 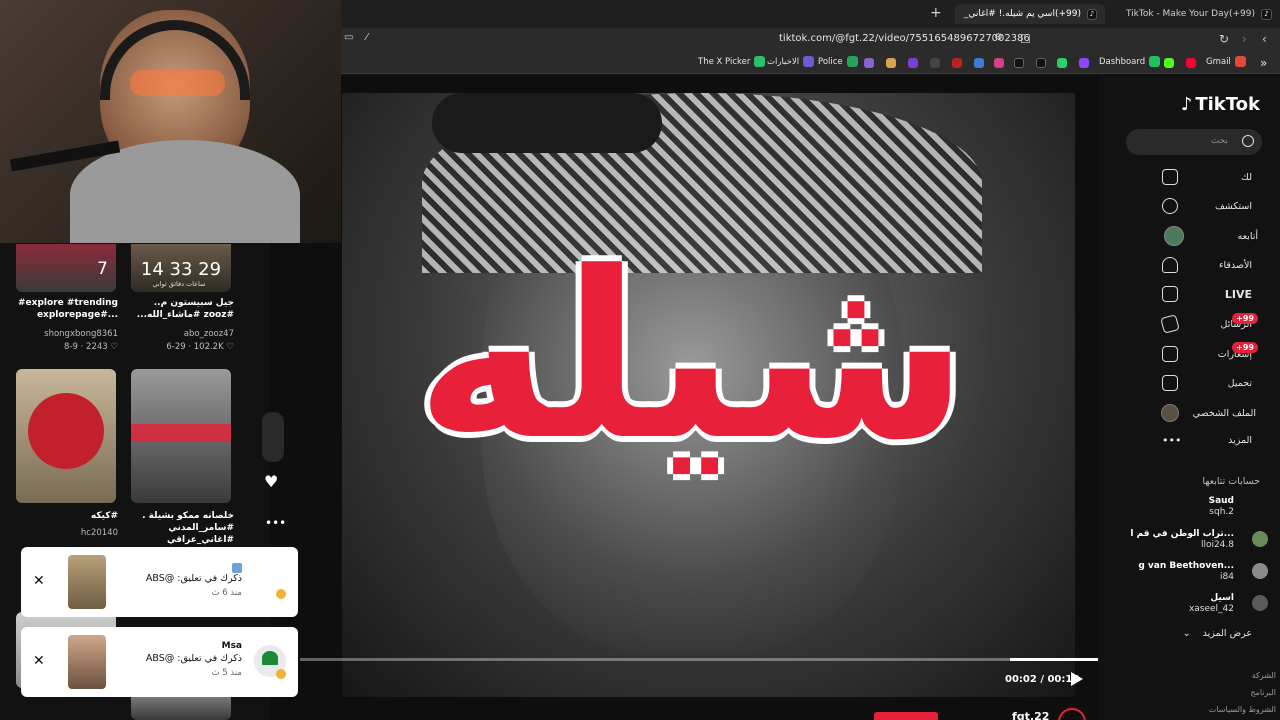 I want to click on x-bookmark-icon, so click(x=1041, y=63).